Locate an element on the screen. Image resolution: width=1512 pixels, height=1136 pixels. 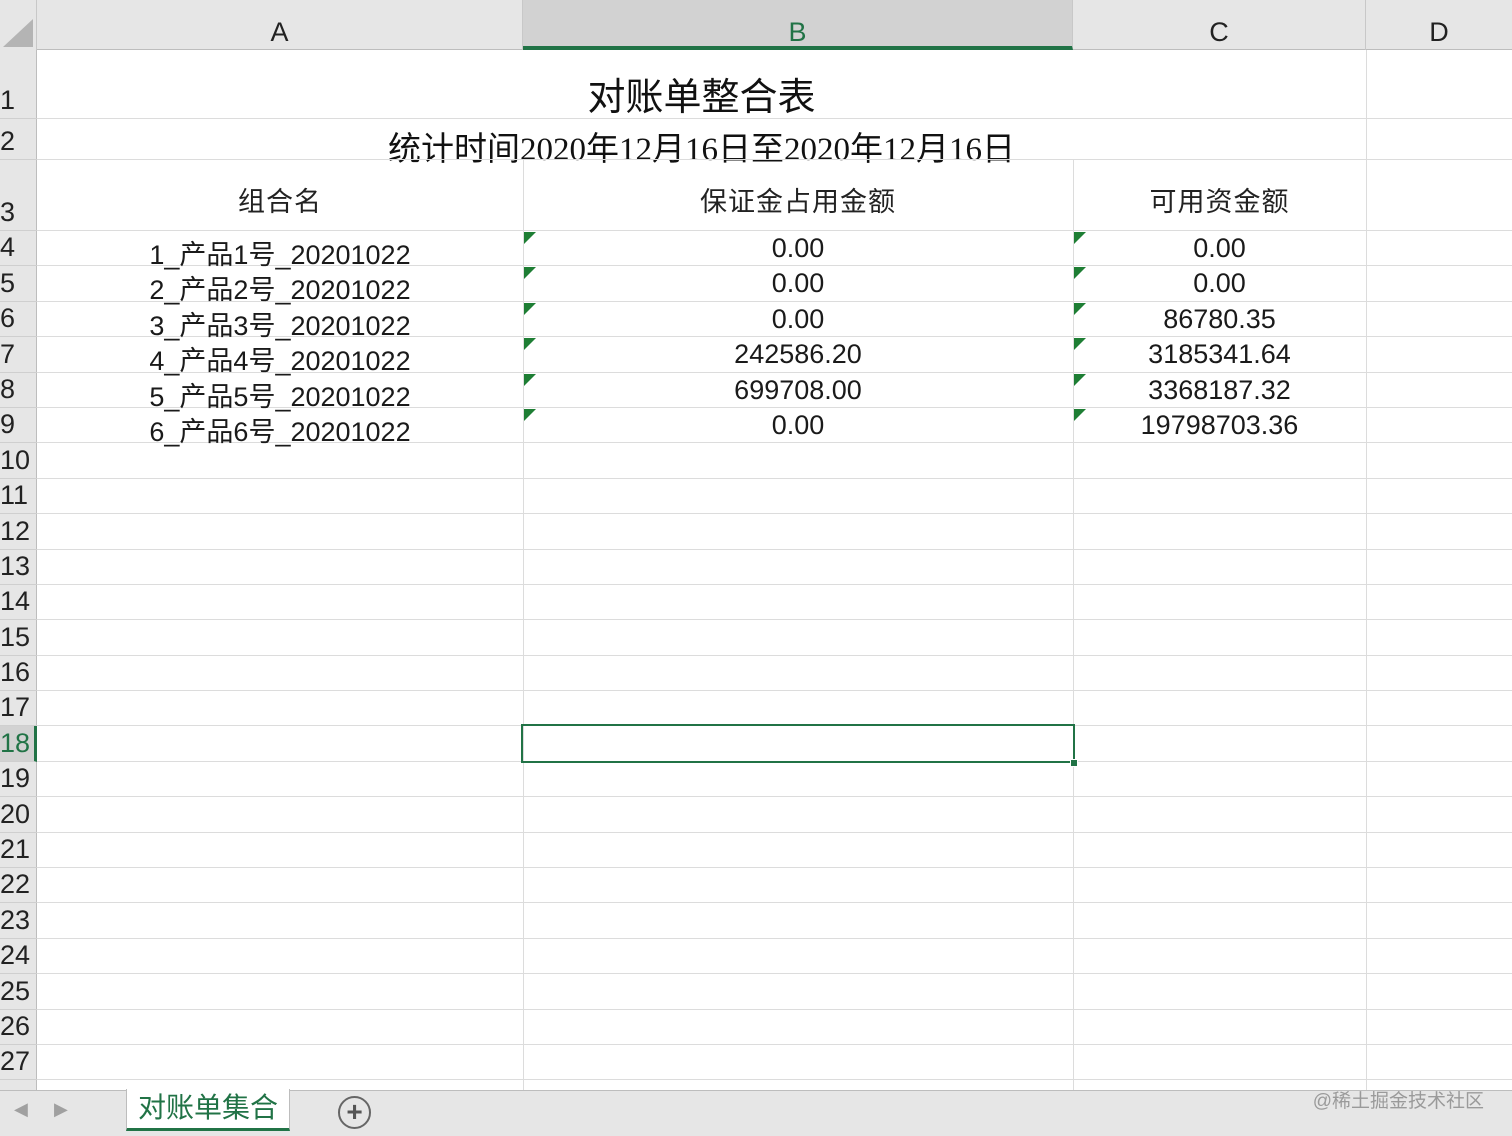
sheet-title: 对账单整合表 is located at coordinates (701, 93).